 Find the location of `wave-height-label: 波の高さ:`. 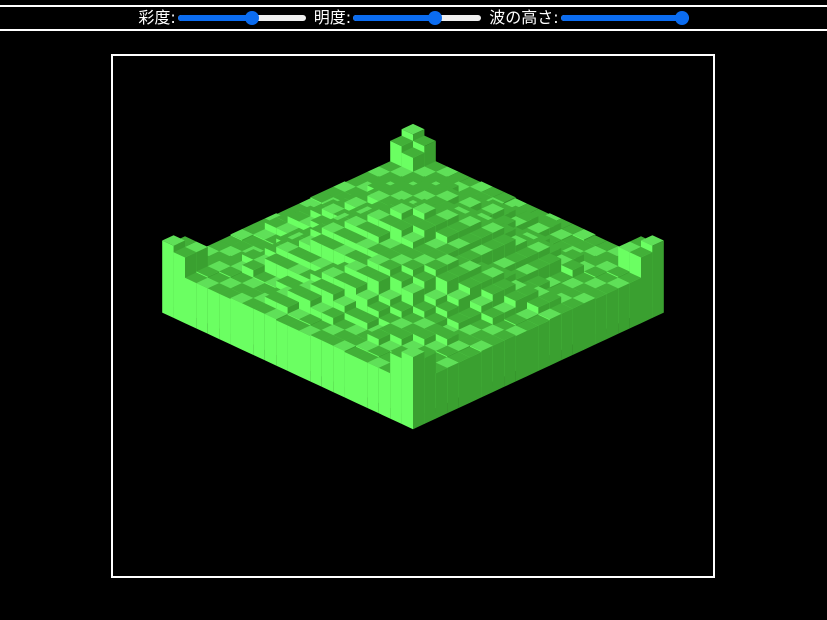

wave-height-label: 波の高さ: is located at coordinates (524, 17).